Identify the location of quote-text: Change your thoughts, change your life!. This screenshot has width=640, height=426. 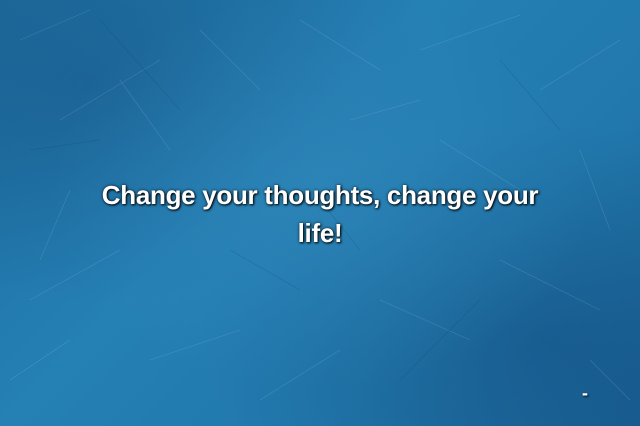
(320, 214).